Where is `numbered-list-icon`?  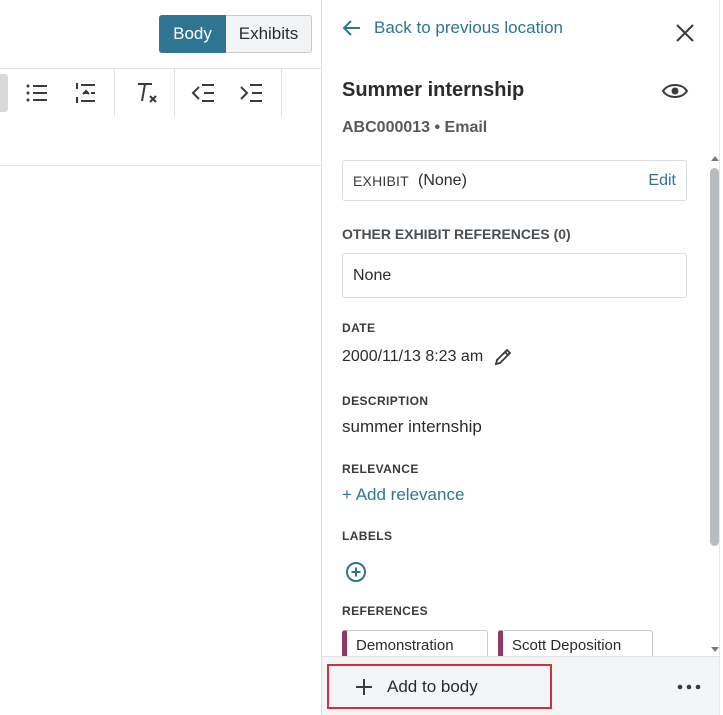
numbered-list-icon is located at coordinates (86, 93).